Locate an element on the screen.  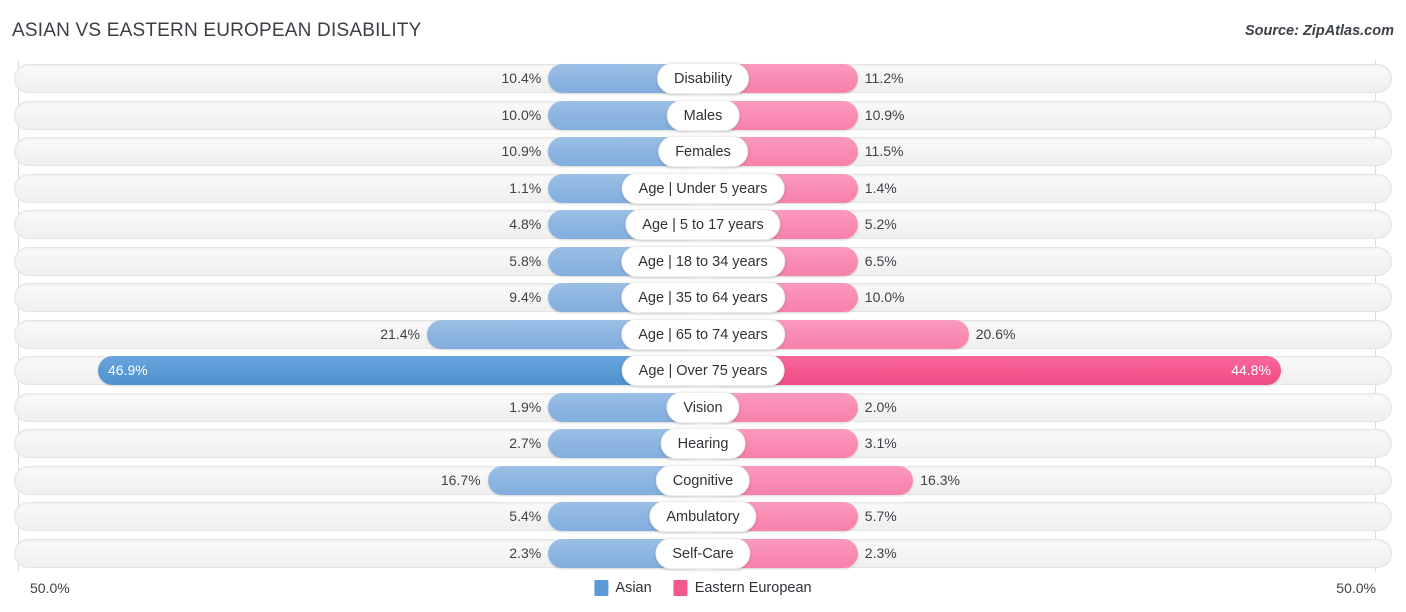
bar-row: 5.8% 6.5% Age | 18 to 34 years is located at coordinates (703, 261).